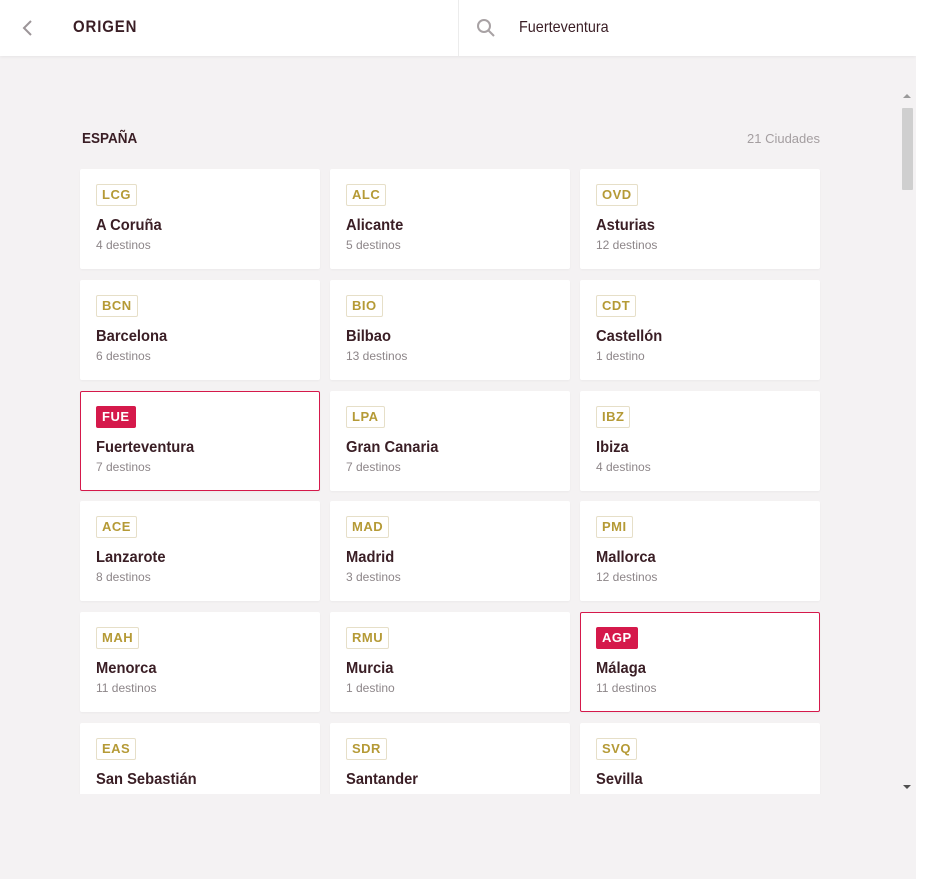  What do you see at coordinates (200, 440) in the screenshot?
I see `city-card: FUE Fuerteventura 7 destinos` at bounding box center [200, 440].